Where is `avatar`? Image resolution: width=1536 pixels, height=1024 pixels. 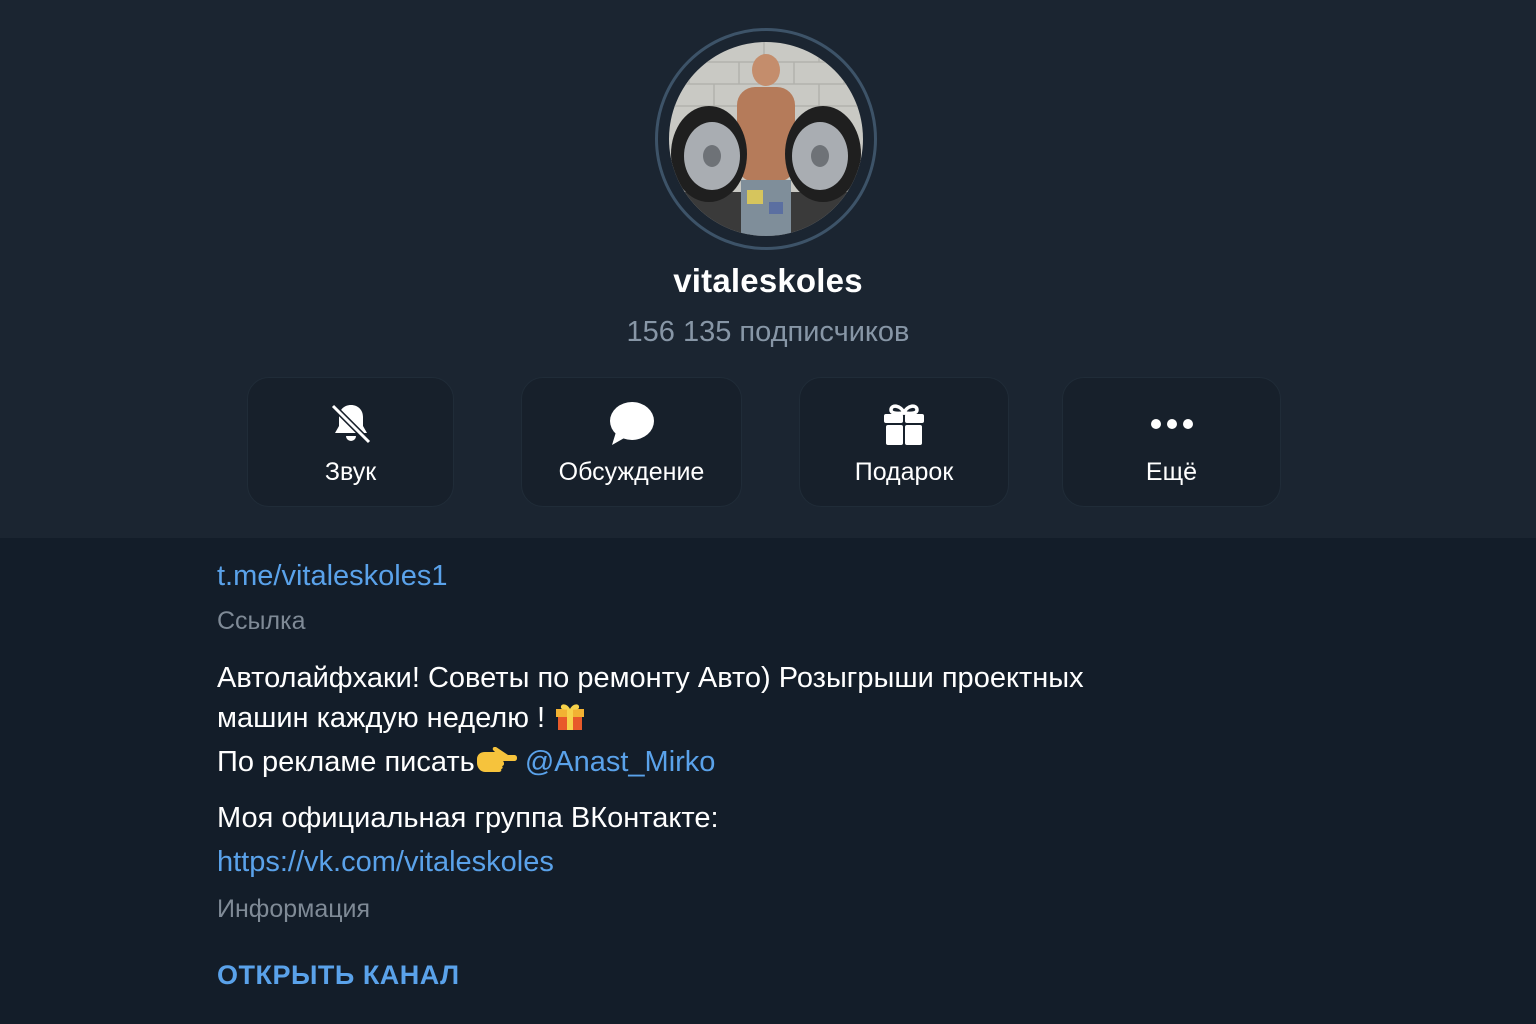
avatar is located at coordinates (766, 139).